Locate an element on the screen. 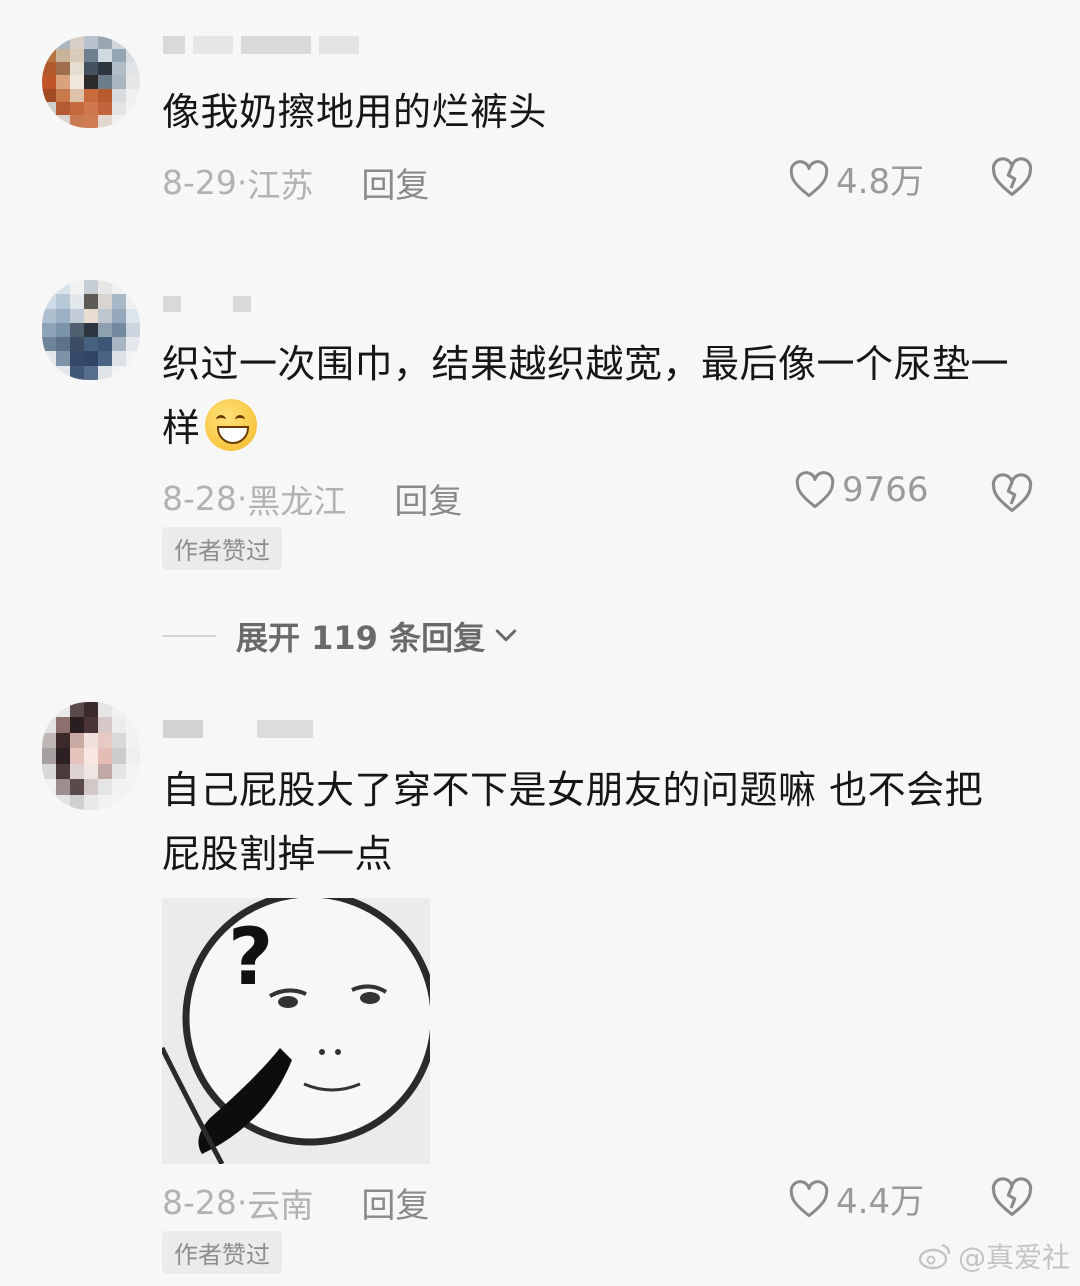 This screenshot has height=1286, width=1080. meme-sticker-image: ? is located at coordinates (296, 1031).